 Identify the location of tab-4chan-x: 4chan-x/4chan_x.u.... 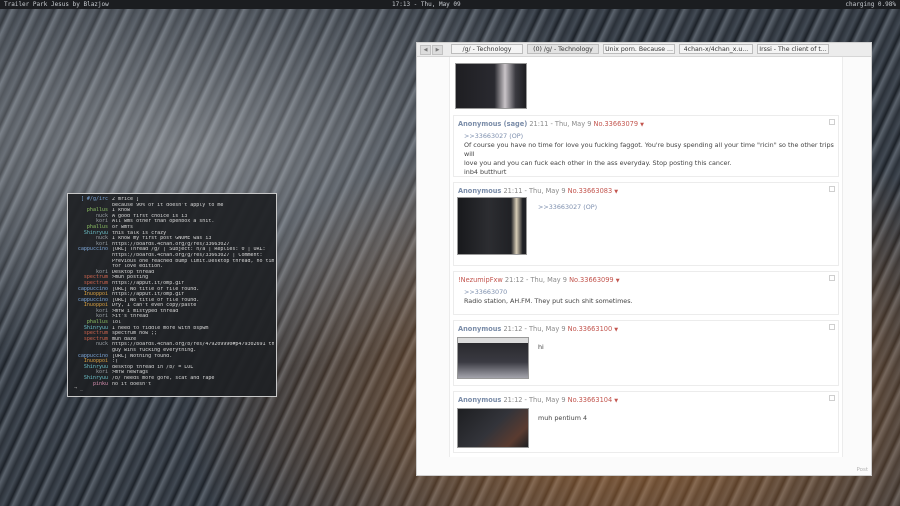
(716, 49).